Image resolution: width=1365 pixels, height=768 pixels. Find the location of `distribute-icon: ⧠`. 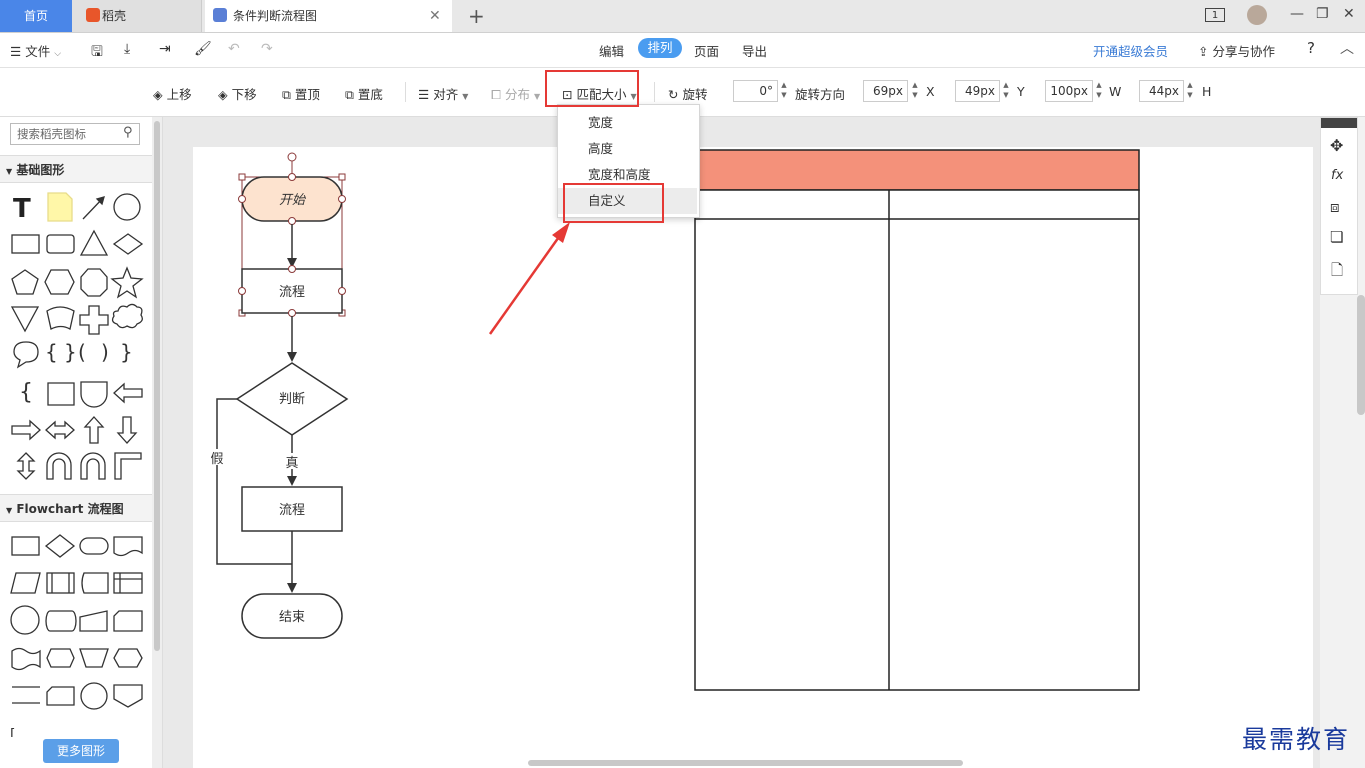

distribute-icon: ⧠ is located at coordinates (496, 94).